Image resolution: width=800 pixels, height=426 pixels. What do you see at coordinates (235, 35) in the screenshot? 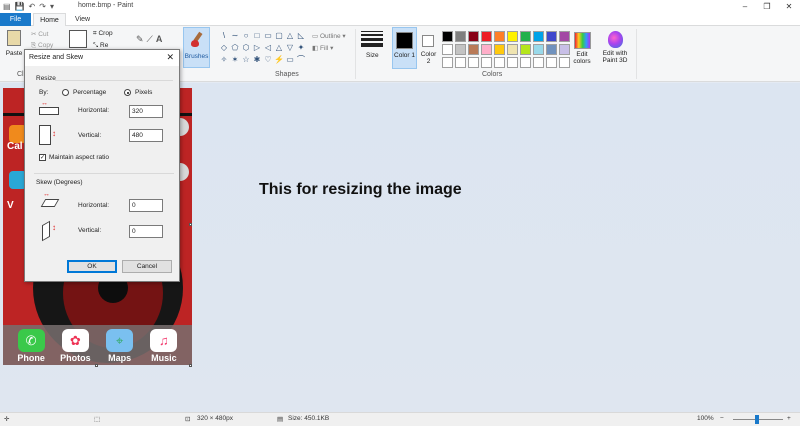
I see `shape-icon: ∼` at bounding box center [235, 35].